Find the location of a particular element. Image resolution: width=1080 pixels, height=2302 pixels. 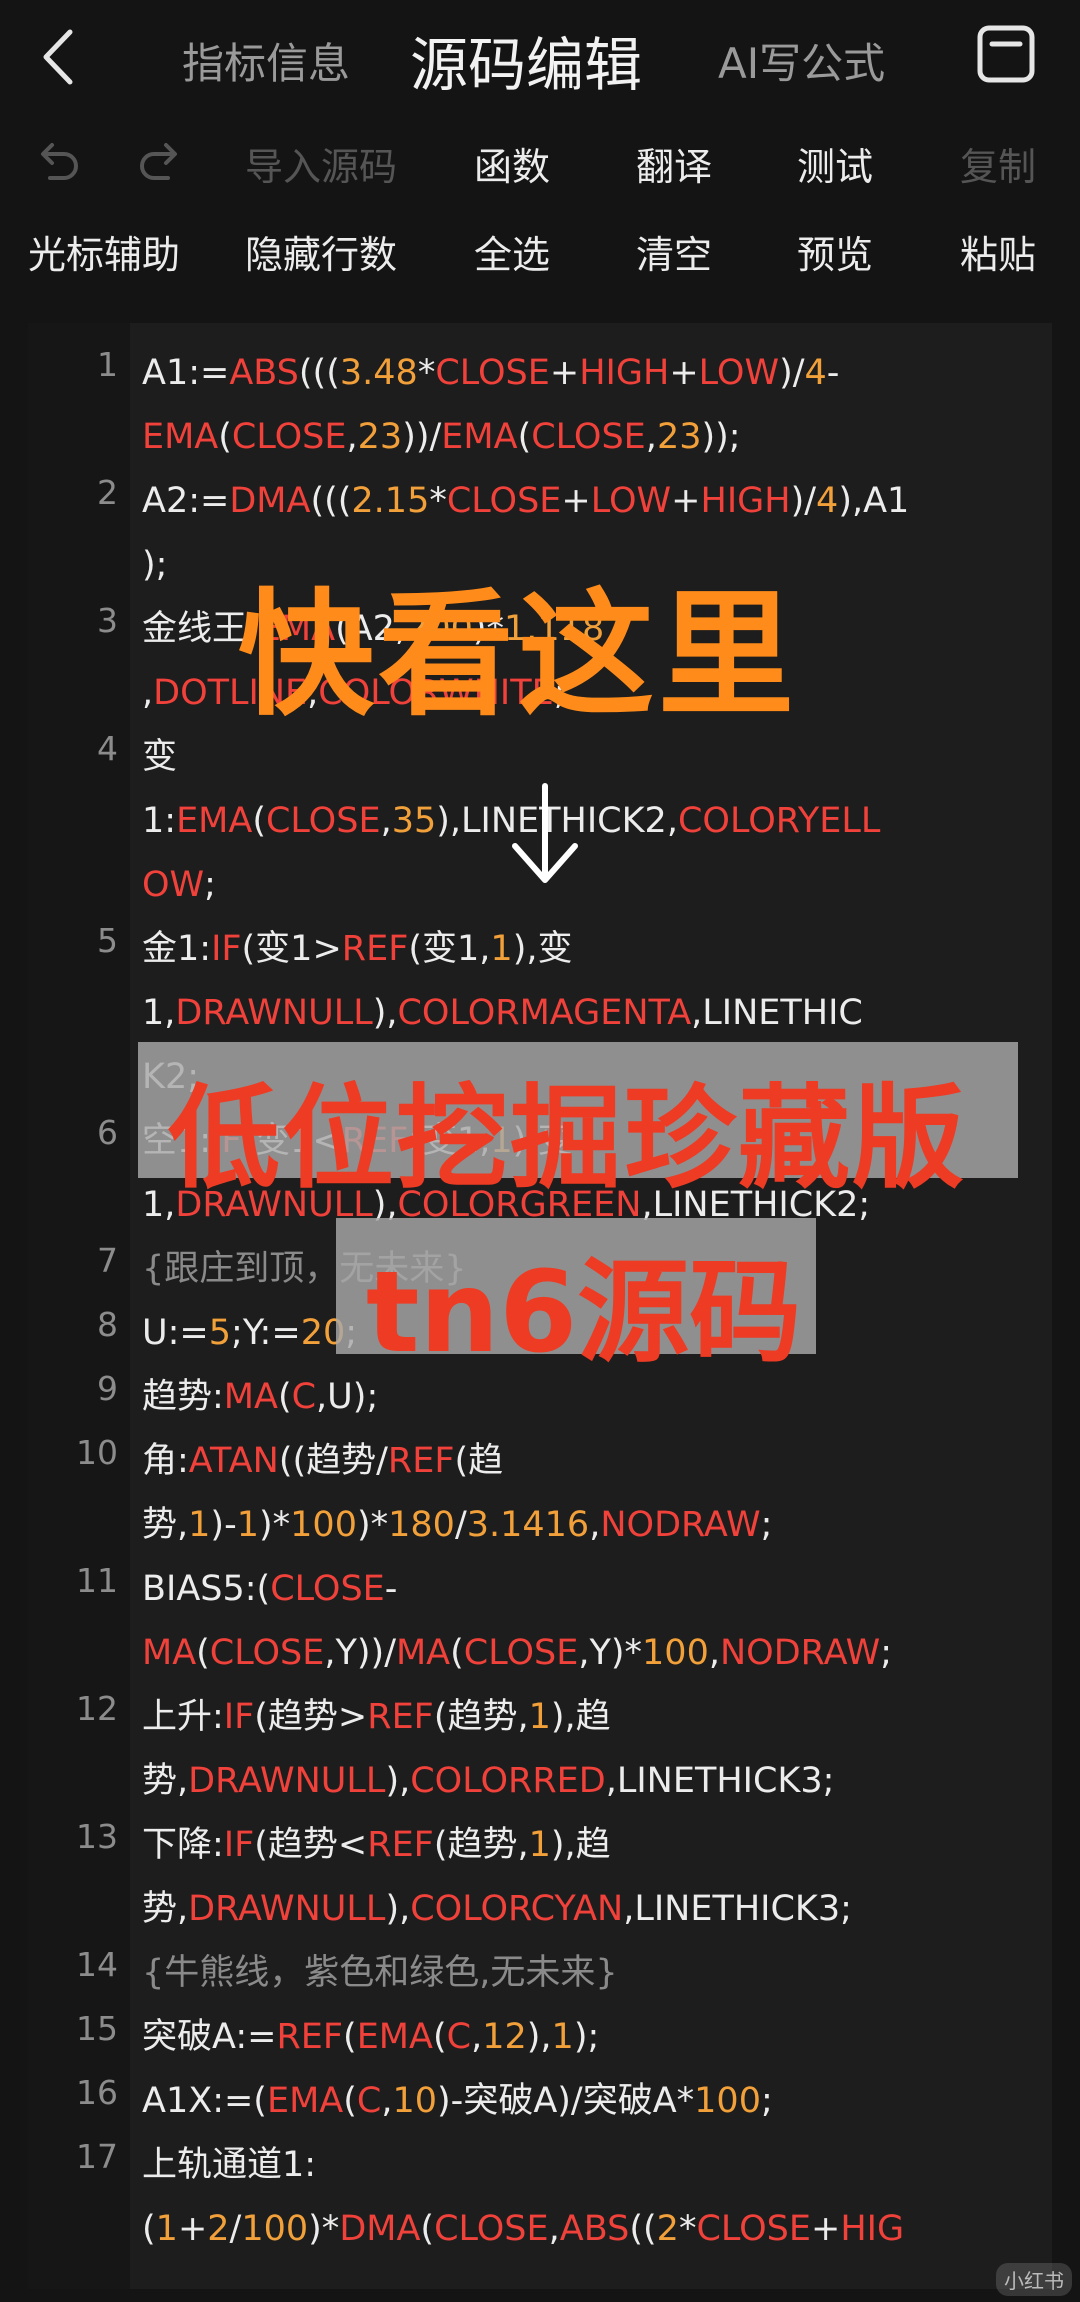

code-line: 突破A:=REF(EMA(C,12),1); is located at coordinates (370, 2037).